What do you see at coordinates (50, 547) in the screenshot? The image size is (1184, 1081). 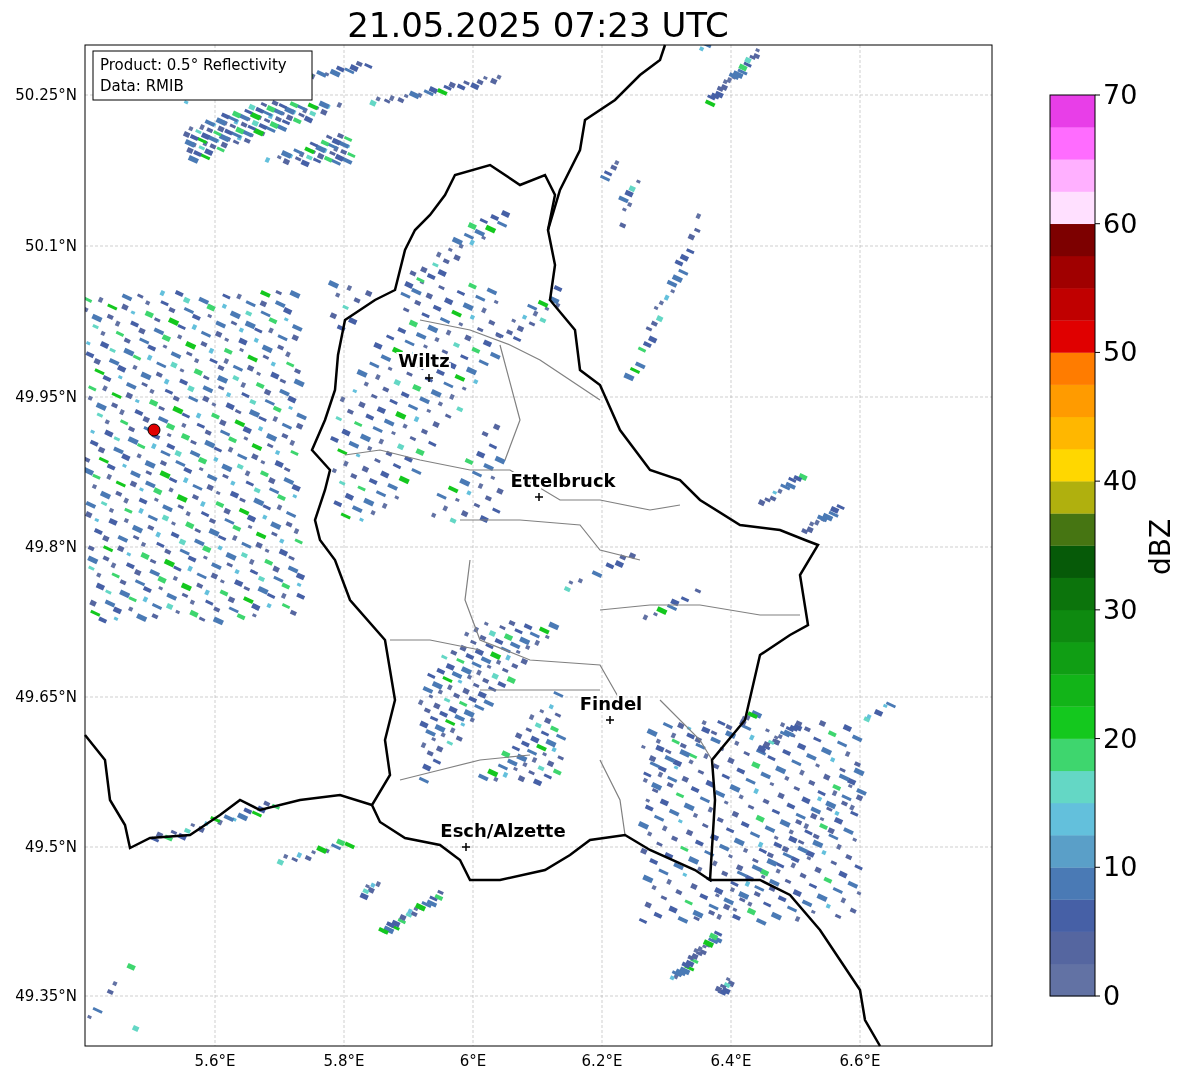 I see `y-tick-label: 49.8°N` at bounding box center [50, 547].